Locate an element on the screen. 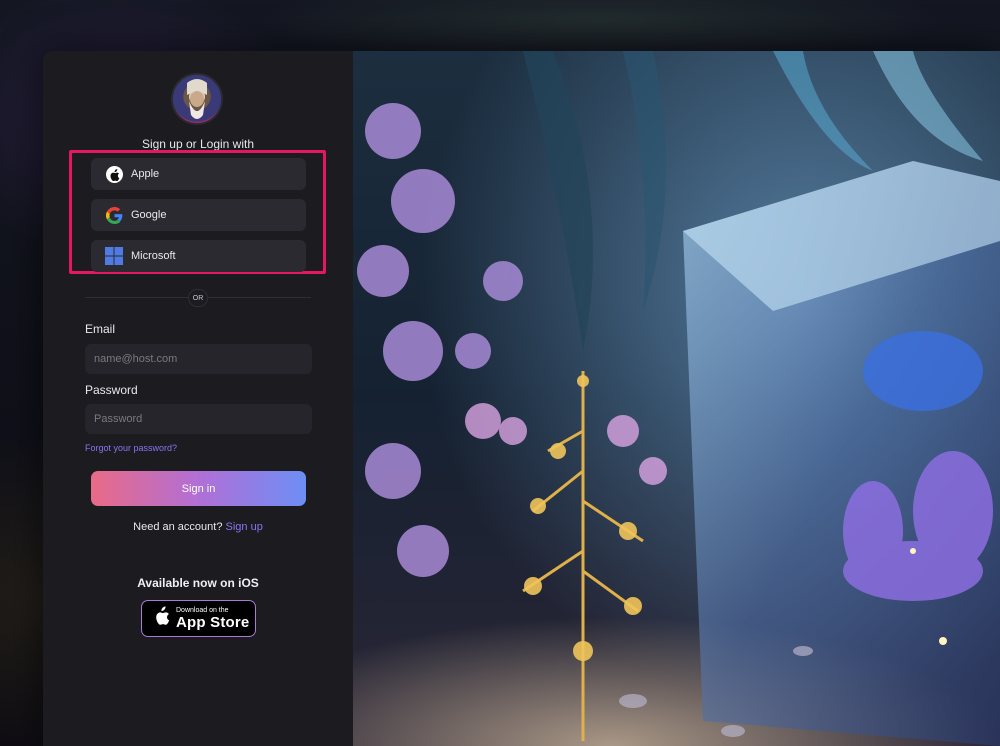  need-account-row: Need an account? Sign up is located at coordinates (198, 527).